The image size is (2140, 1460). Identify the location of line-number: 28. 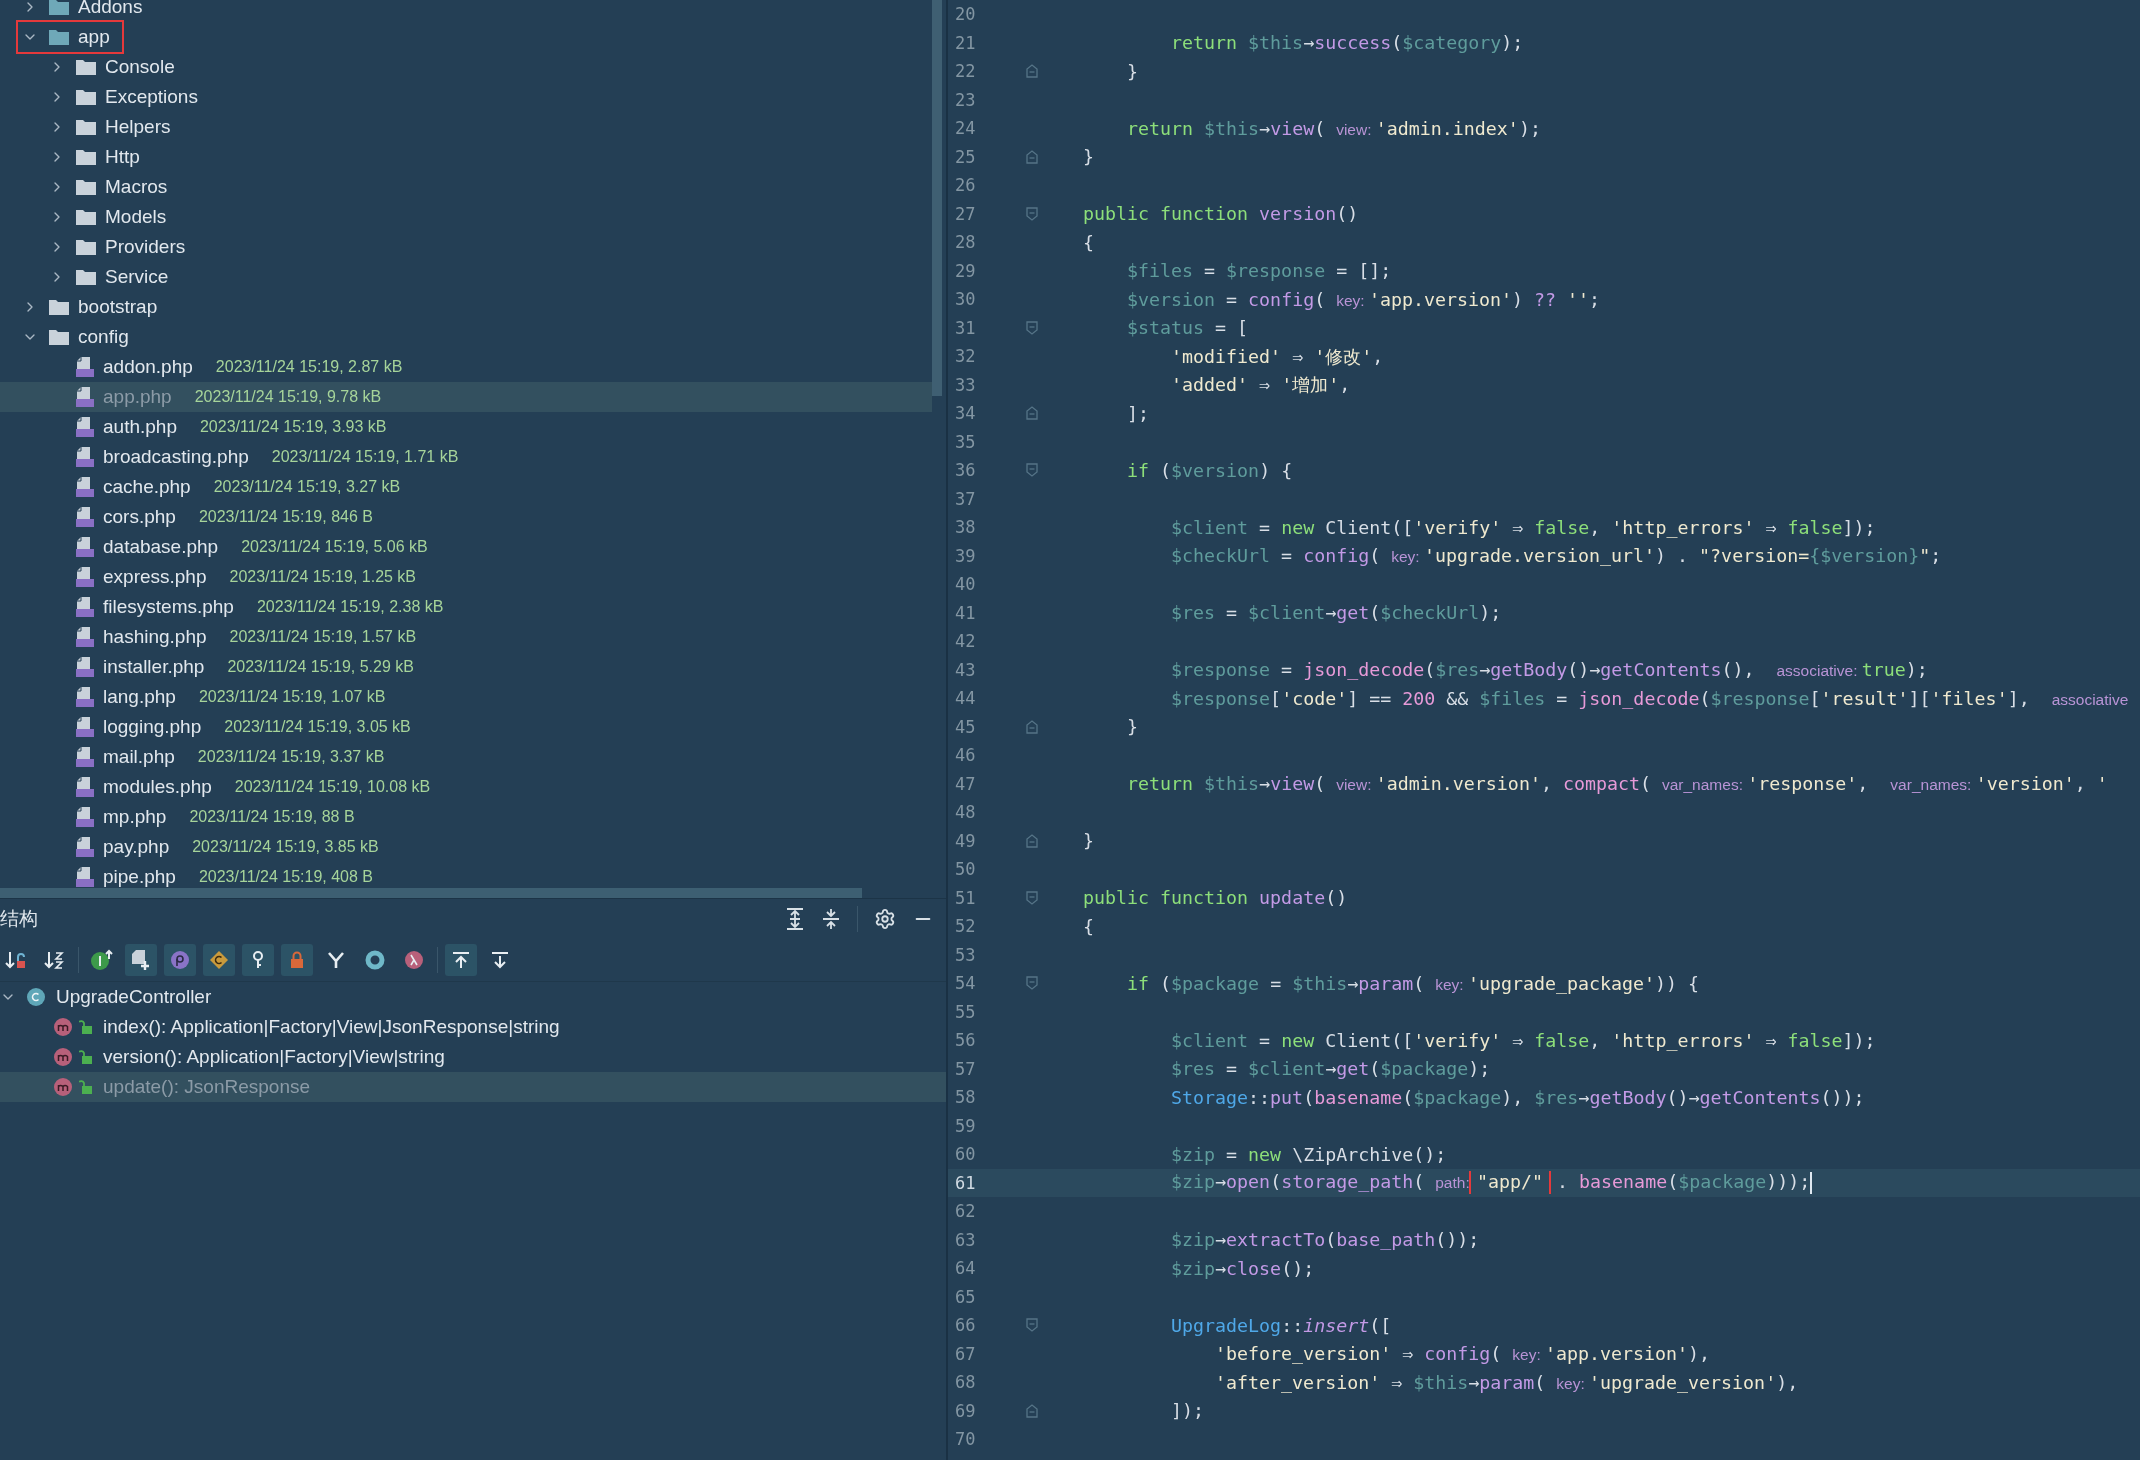
(966, 242).